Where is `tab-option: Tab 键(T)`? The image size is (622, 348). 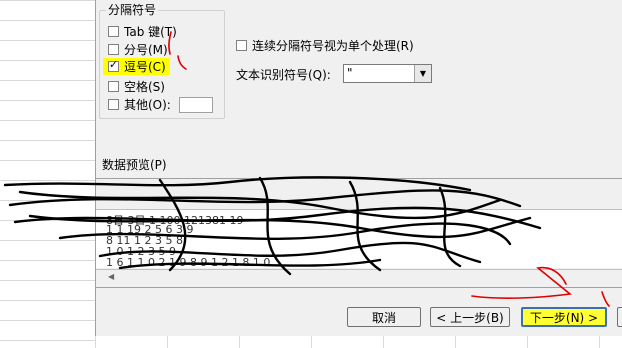
tab-option: Tab 键(T) is located at coordinates (142, 31).